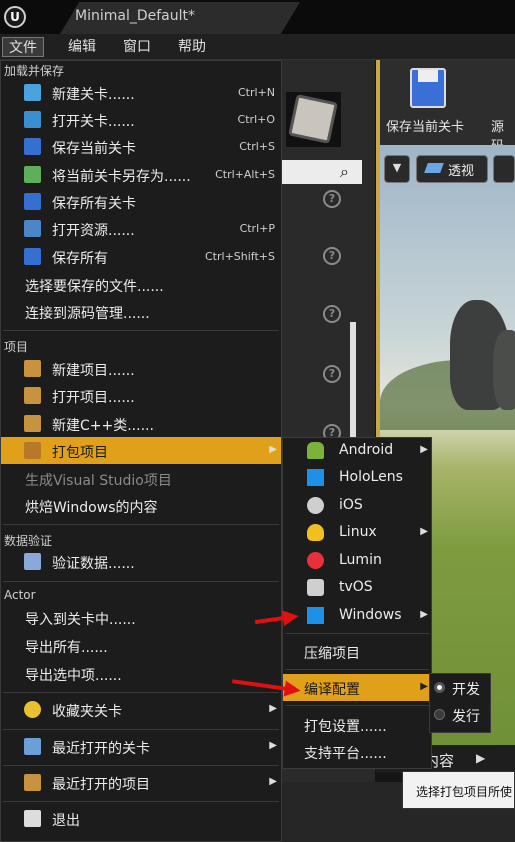 This screenshot has width=515, height=842. I want to click on section-actor: Actor, so click(20, 595).